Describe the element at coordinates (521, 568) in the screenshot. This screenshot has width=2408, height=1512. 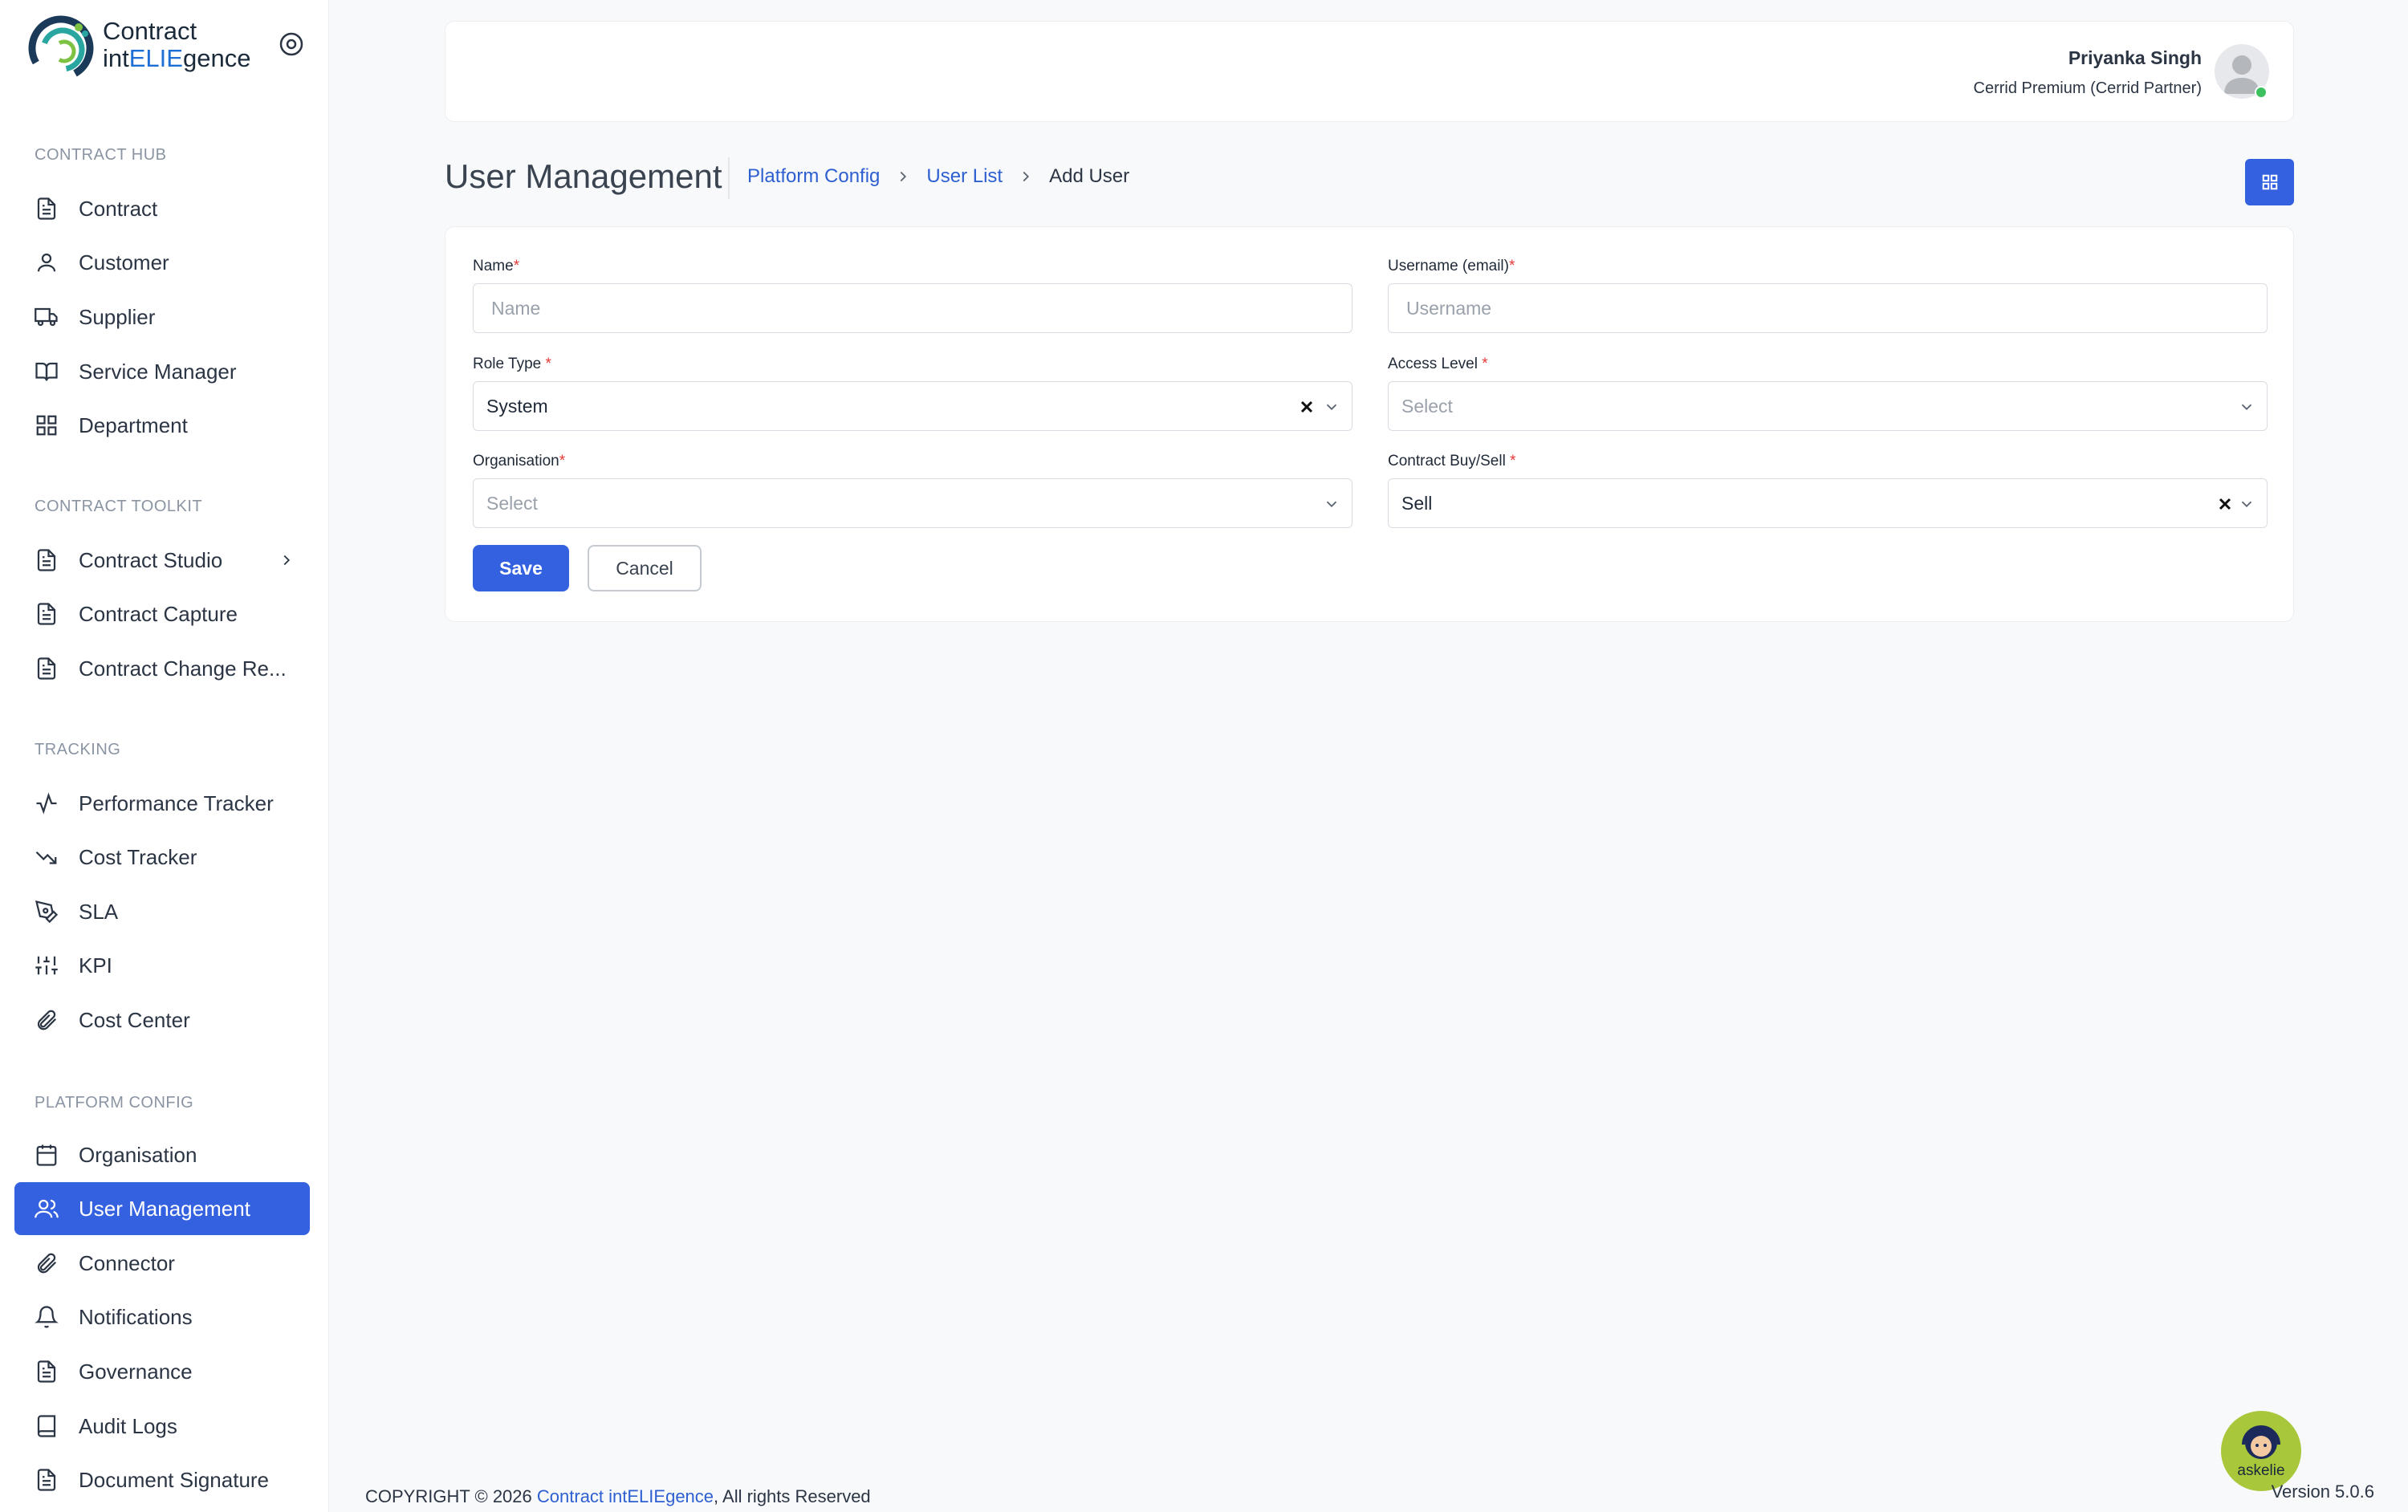
I see `save-button: Save` at that location.